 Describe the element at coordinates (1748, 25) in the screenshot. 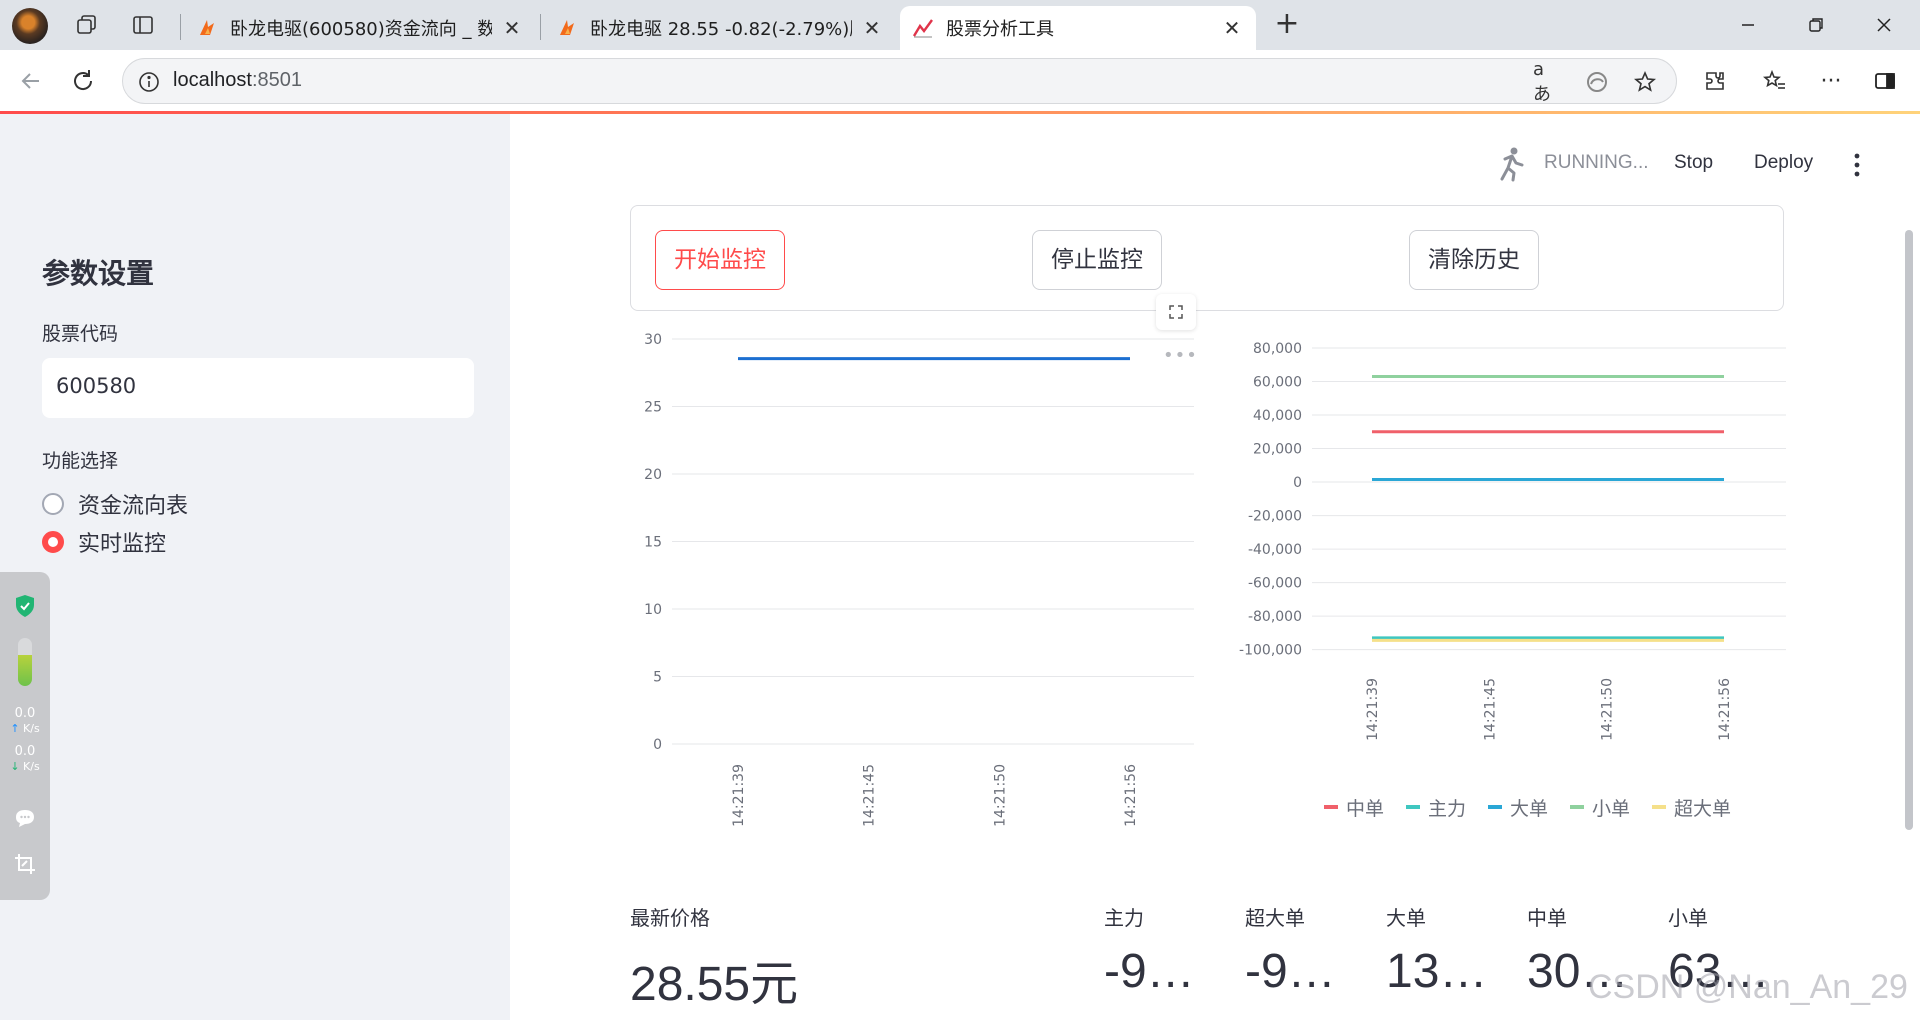

I see `minimize-icon` at that location.